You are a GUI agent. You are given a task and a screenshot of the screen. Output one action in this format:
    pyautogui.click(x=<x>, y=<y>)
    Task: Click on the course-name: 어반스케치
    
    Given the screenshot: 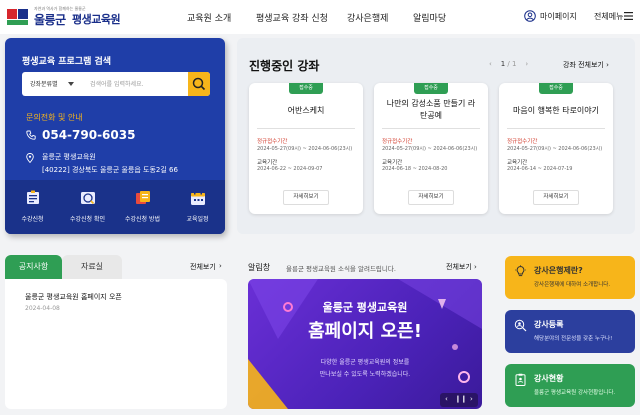 What is the action you would take?
    pyautogui.click(x=306, y=111)
    